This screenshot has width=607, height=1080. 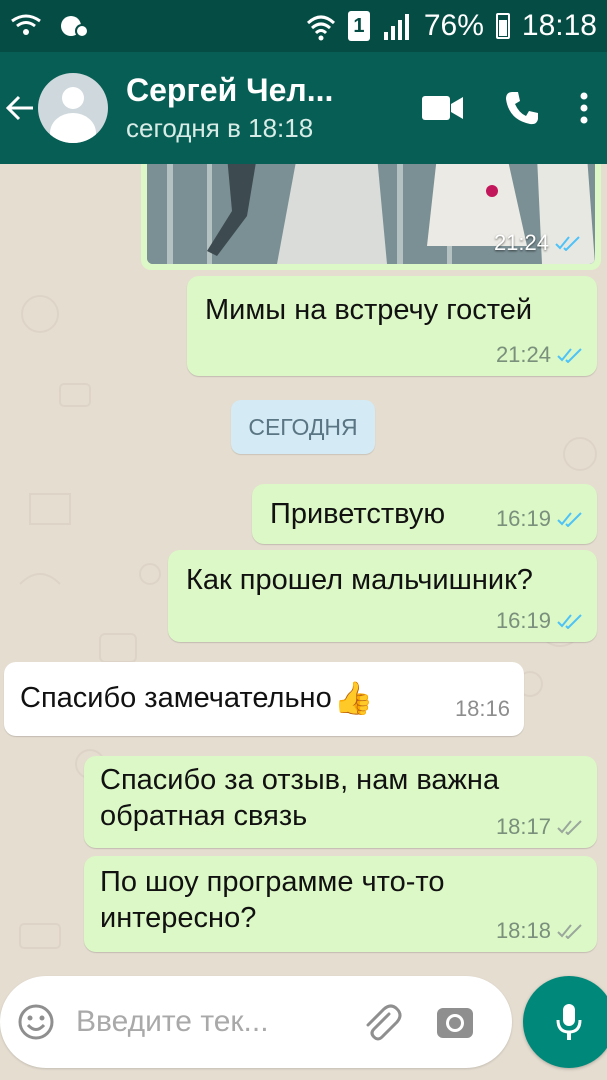 I want to click on battery-icon, so click(x=502, y=26).